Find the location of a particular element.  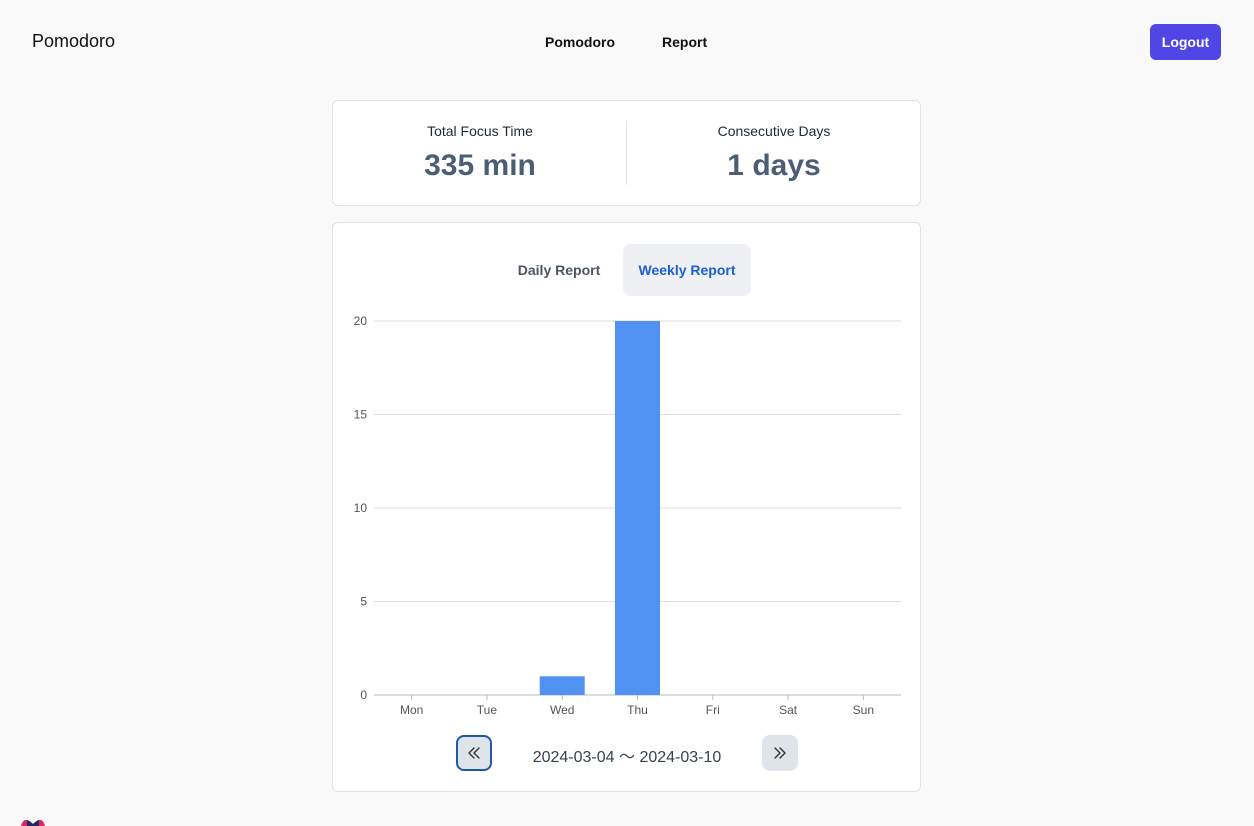

x-tick-label: Mon is located at coordinates (411, 710).